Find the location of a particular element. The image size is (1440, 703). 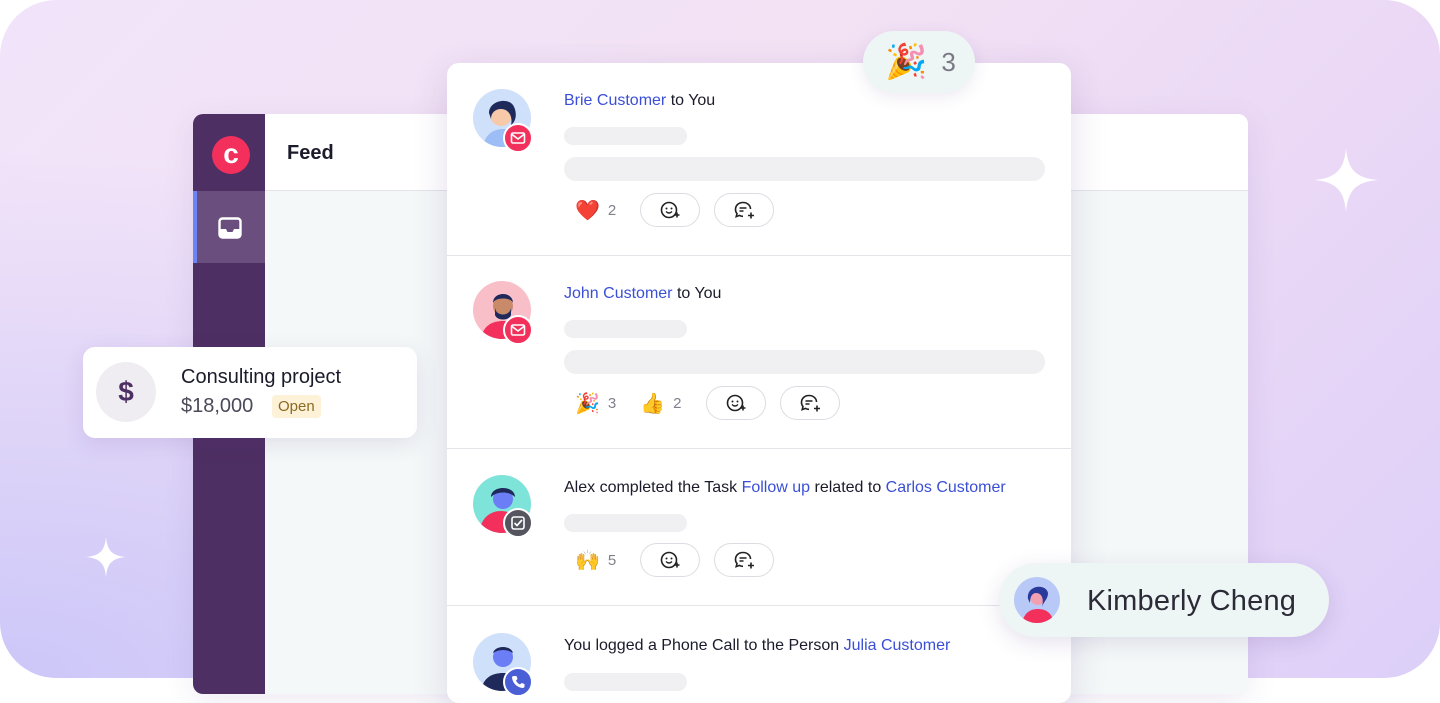

feed-headline: John Customer to You is located at coordinates (643, 293).